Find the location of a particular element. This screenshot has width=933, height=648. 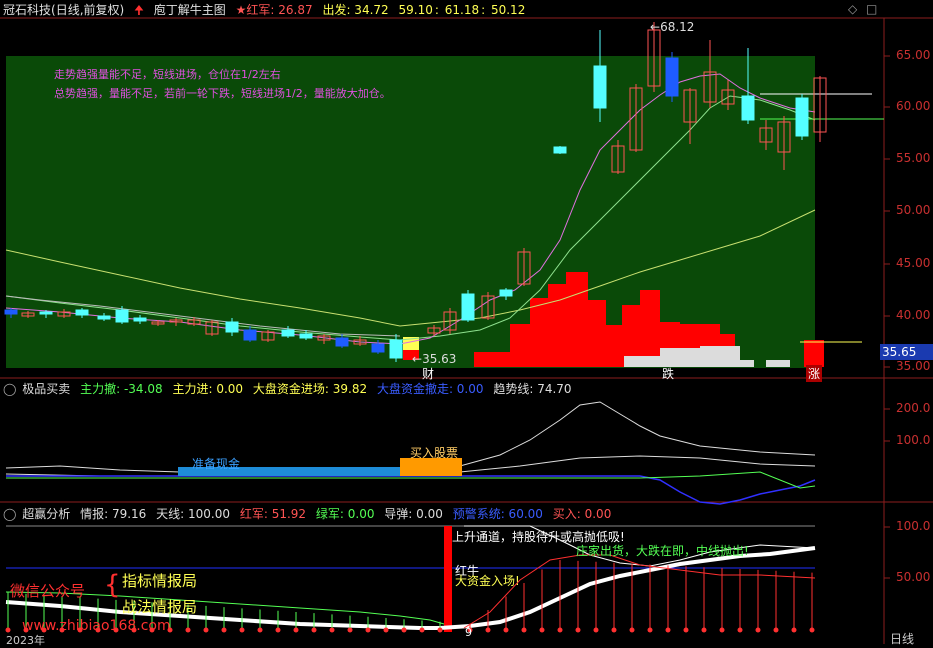

note-2: 总势趋强，量能不足，若前一轮下跌，短线进场1/2，量能放大加仓。 is located at coordinates (222, 93).